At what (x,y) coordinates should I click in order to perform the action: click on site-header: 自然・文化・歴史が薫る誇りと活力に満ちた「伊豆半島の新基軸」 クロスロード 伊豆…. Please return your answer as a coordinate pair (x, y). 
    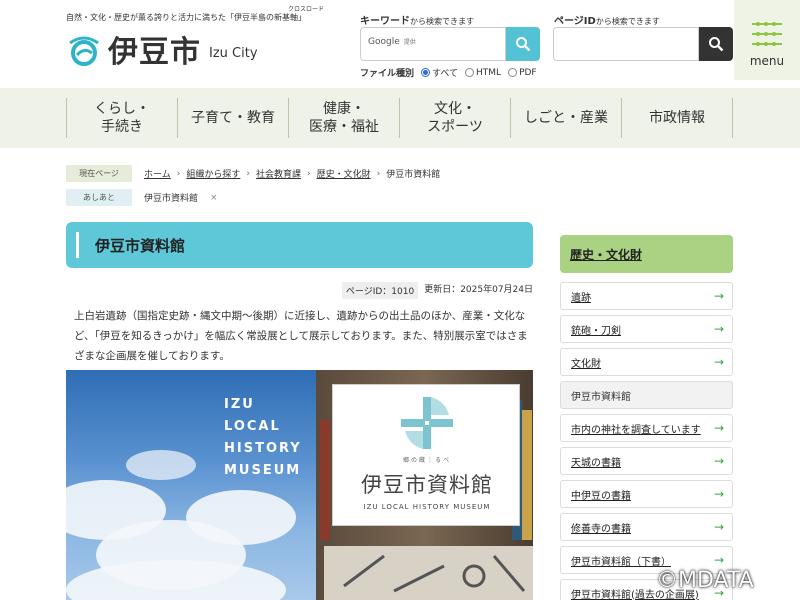
    Looking at the image, I should click on (400, 44).